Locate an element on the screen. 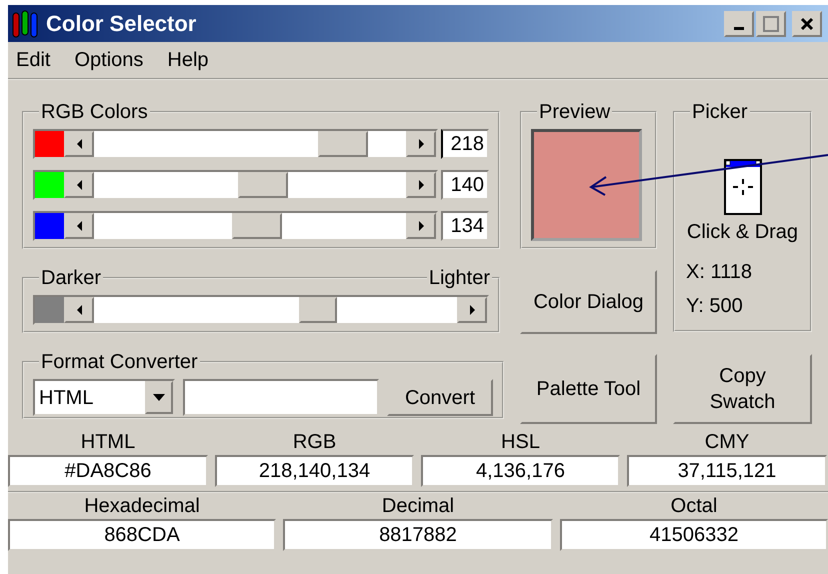  picker-window-icon is located at coordinates (743, 187).